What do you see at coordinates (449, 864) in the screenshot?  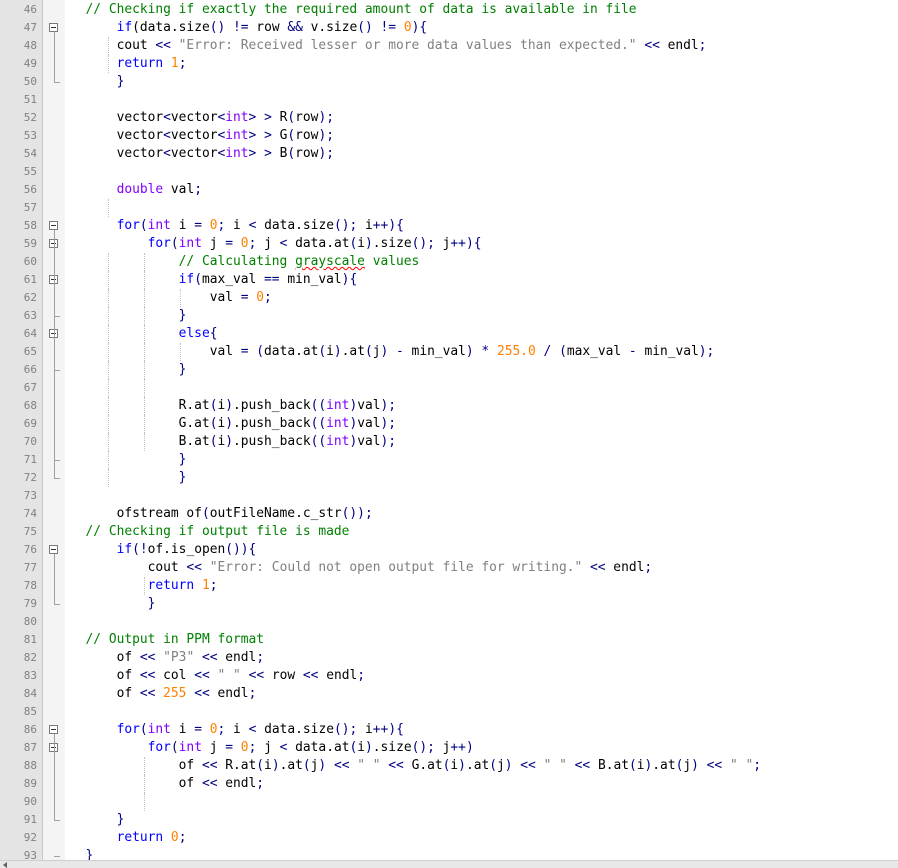 I see `horizontal-scrollbar` at bounding box center [449, 864].